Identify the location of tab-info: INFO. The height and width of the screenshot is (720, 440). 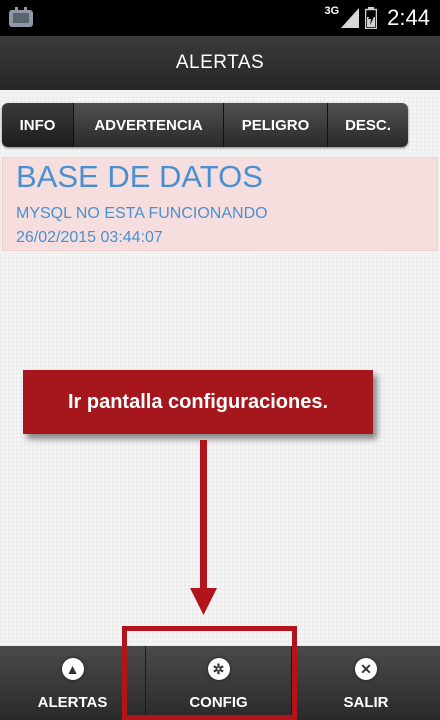
(38, 125).